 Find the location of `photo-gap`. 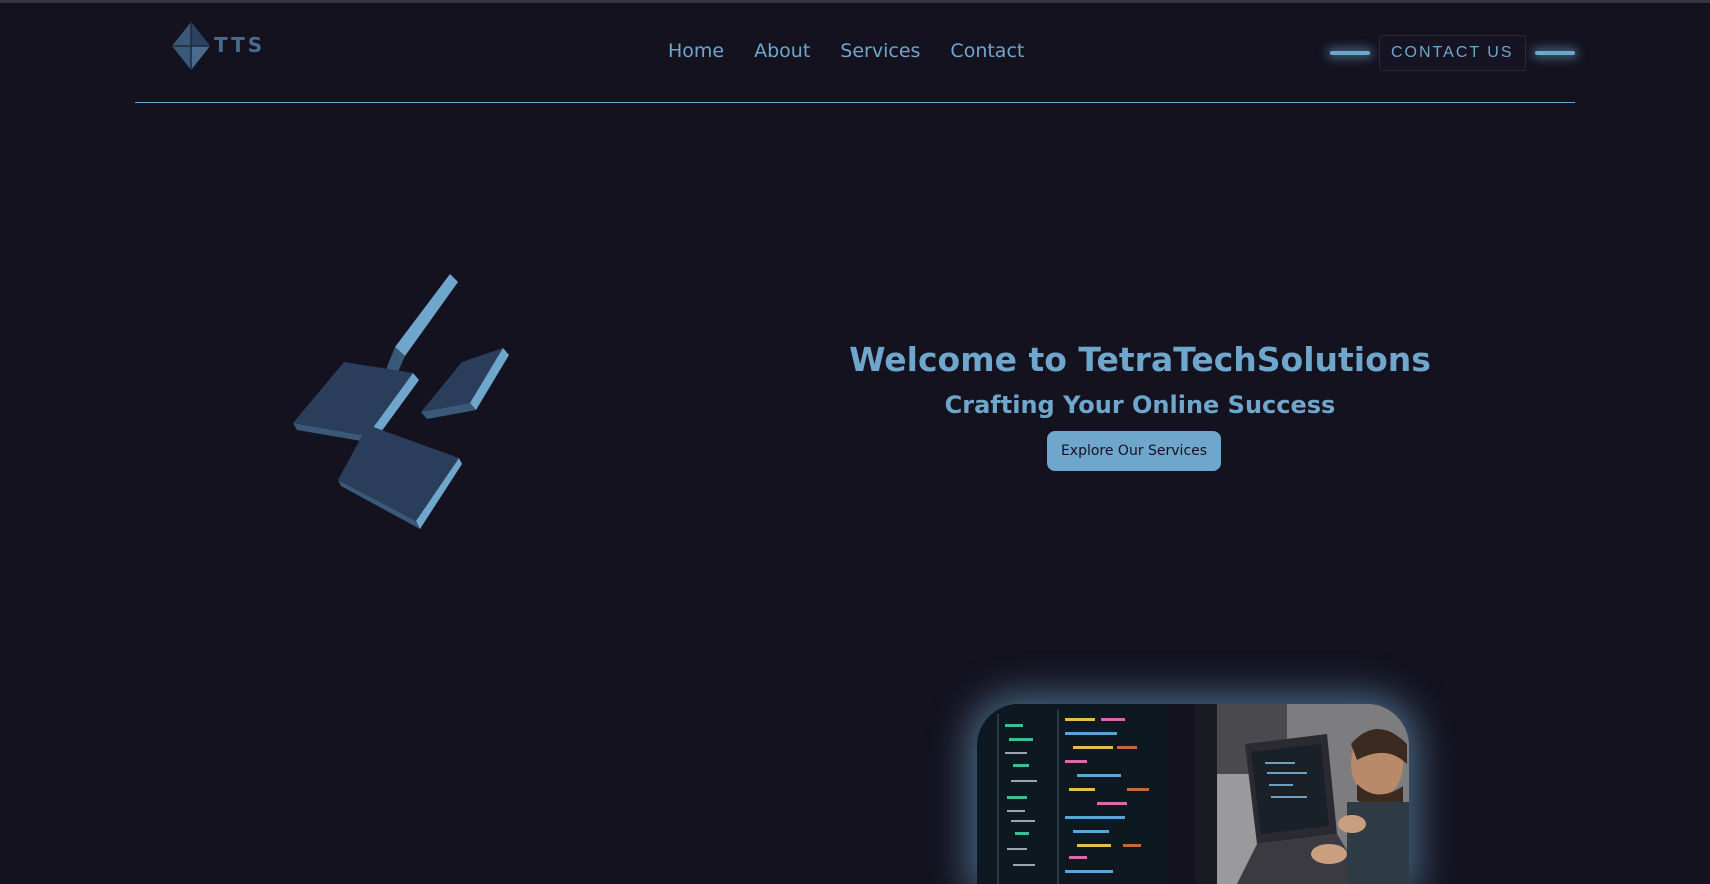

photo-gap is located at coordinates (1181, 794).